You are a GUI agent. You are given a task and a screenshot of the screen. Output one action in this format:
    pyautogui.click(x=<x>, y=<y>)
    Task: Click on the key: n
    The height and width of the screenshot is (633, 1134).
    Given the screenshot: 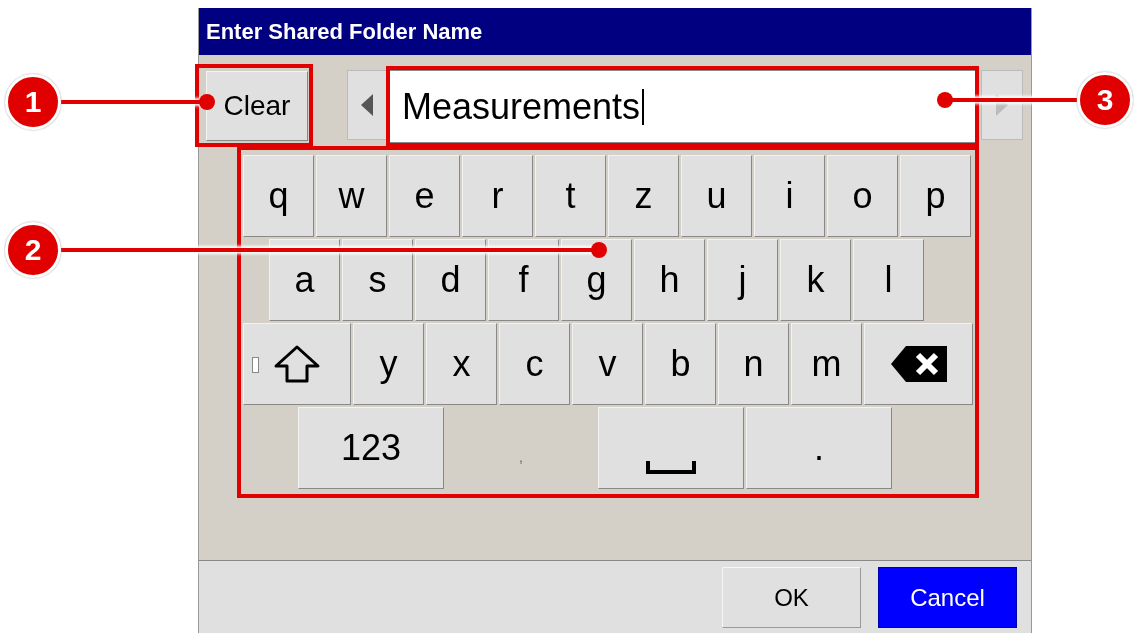 What is the action you would take?
    pyautogui.click(x=753, y=364)
    